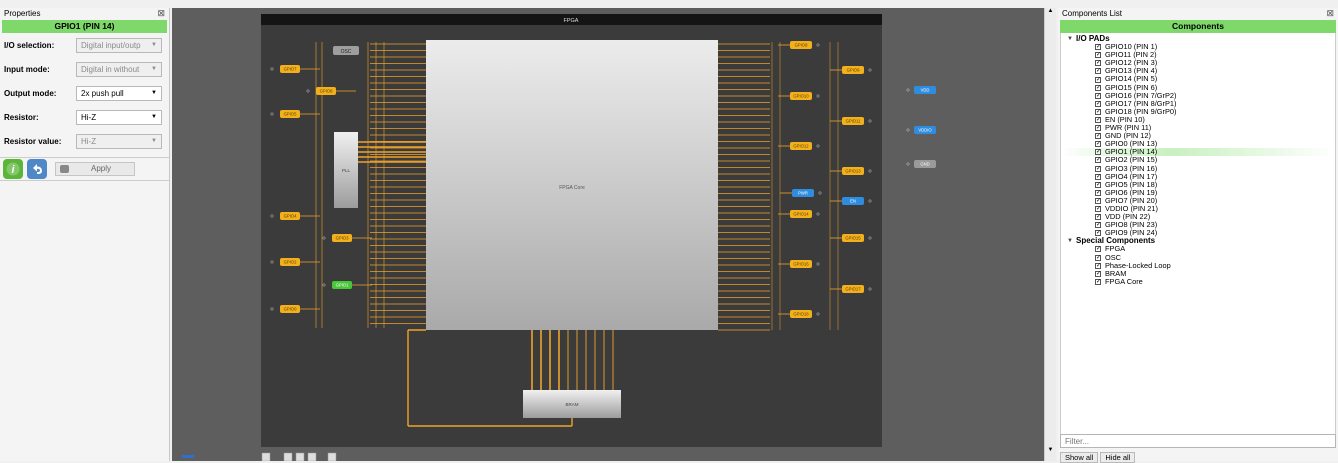 The image size is (1338, 463). What do you see at coordinates (1198, 111) in the screenshot?
I see `tree-item: ✓ GPIO18 (PIN 9/GrP0)` at bounding box center [1198, 111].